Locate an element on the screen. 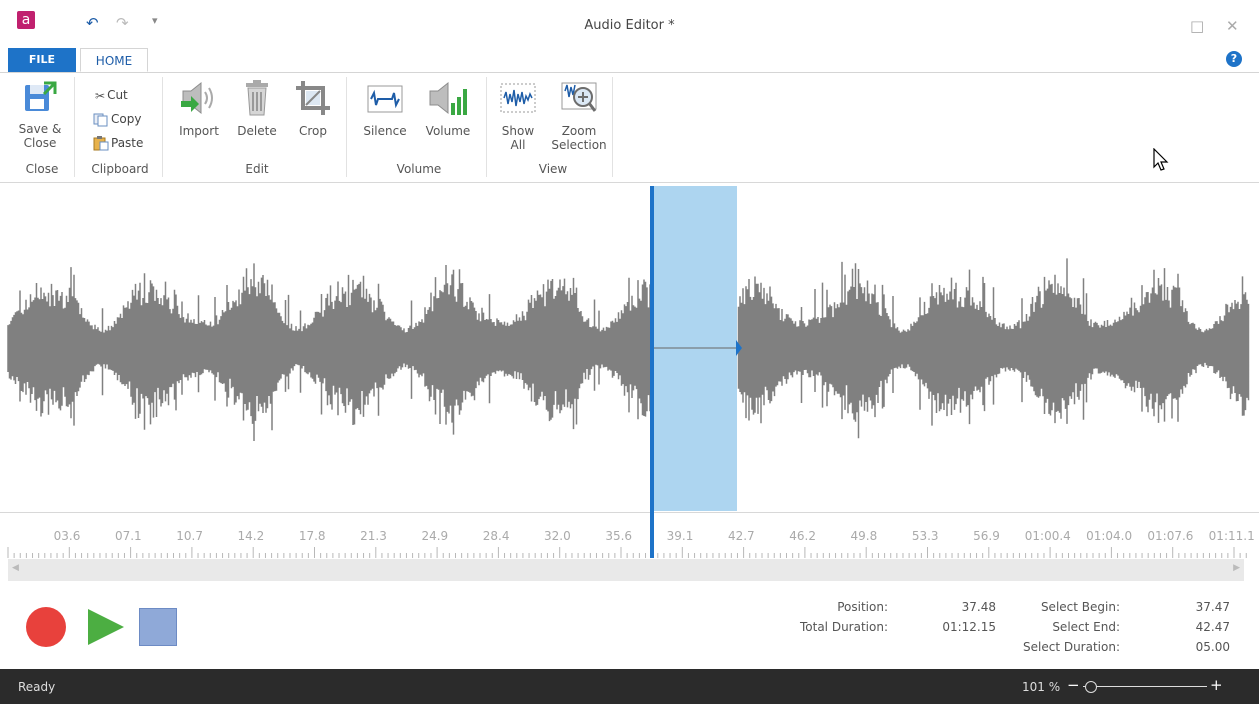  title-bar: a ↶ ↷ ▾ Audio Editor * □ ✕ is located at coordinates (629, 23).